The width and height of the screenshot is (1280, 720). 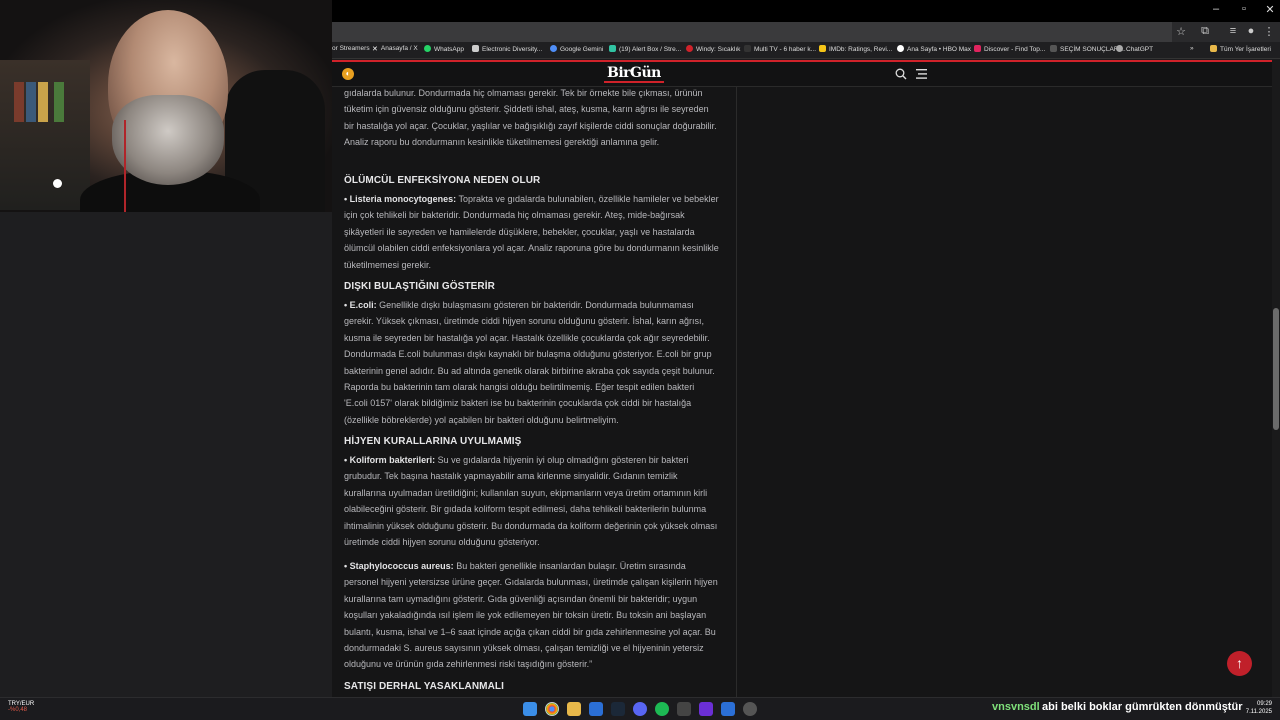 What do you see at coordinates (1233, 31) in the screenshot?
I see `media-icon: ≡` at bounding box center [1233, 31].